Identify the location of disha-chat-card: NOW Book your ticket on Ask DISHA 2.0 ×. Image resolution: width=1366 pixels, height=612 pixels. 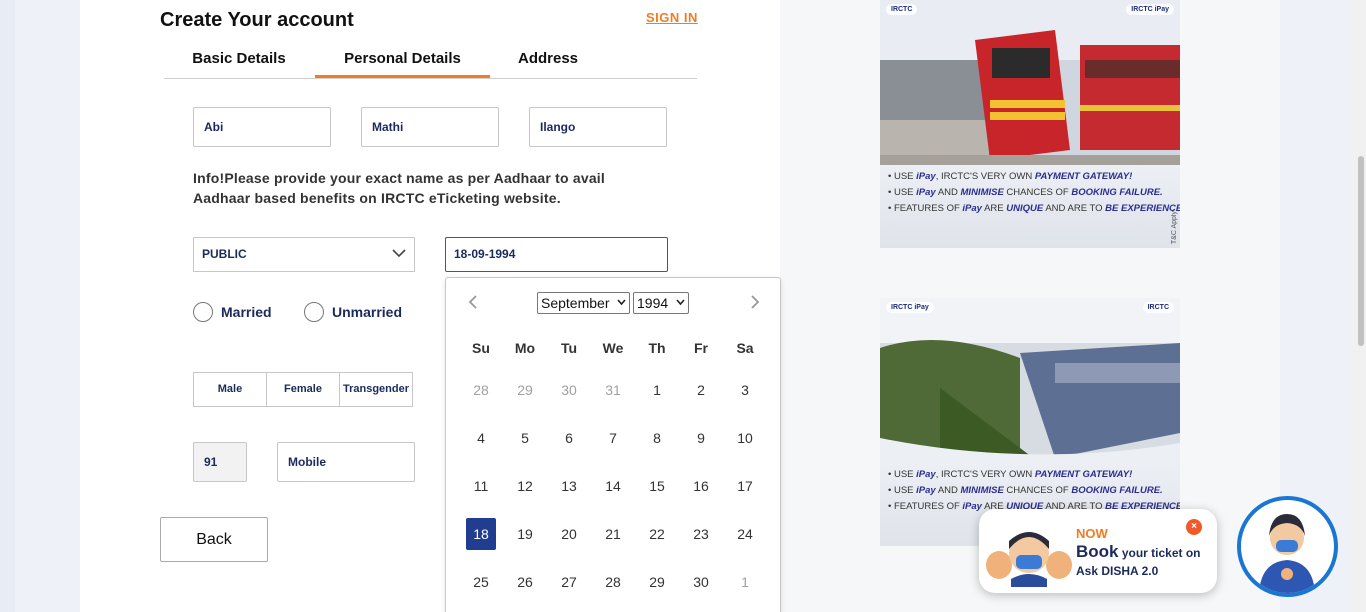
(1098, 551).